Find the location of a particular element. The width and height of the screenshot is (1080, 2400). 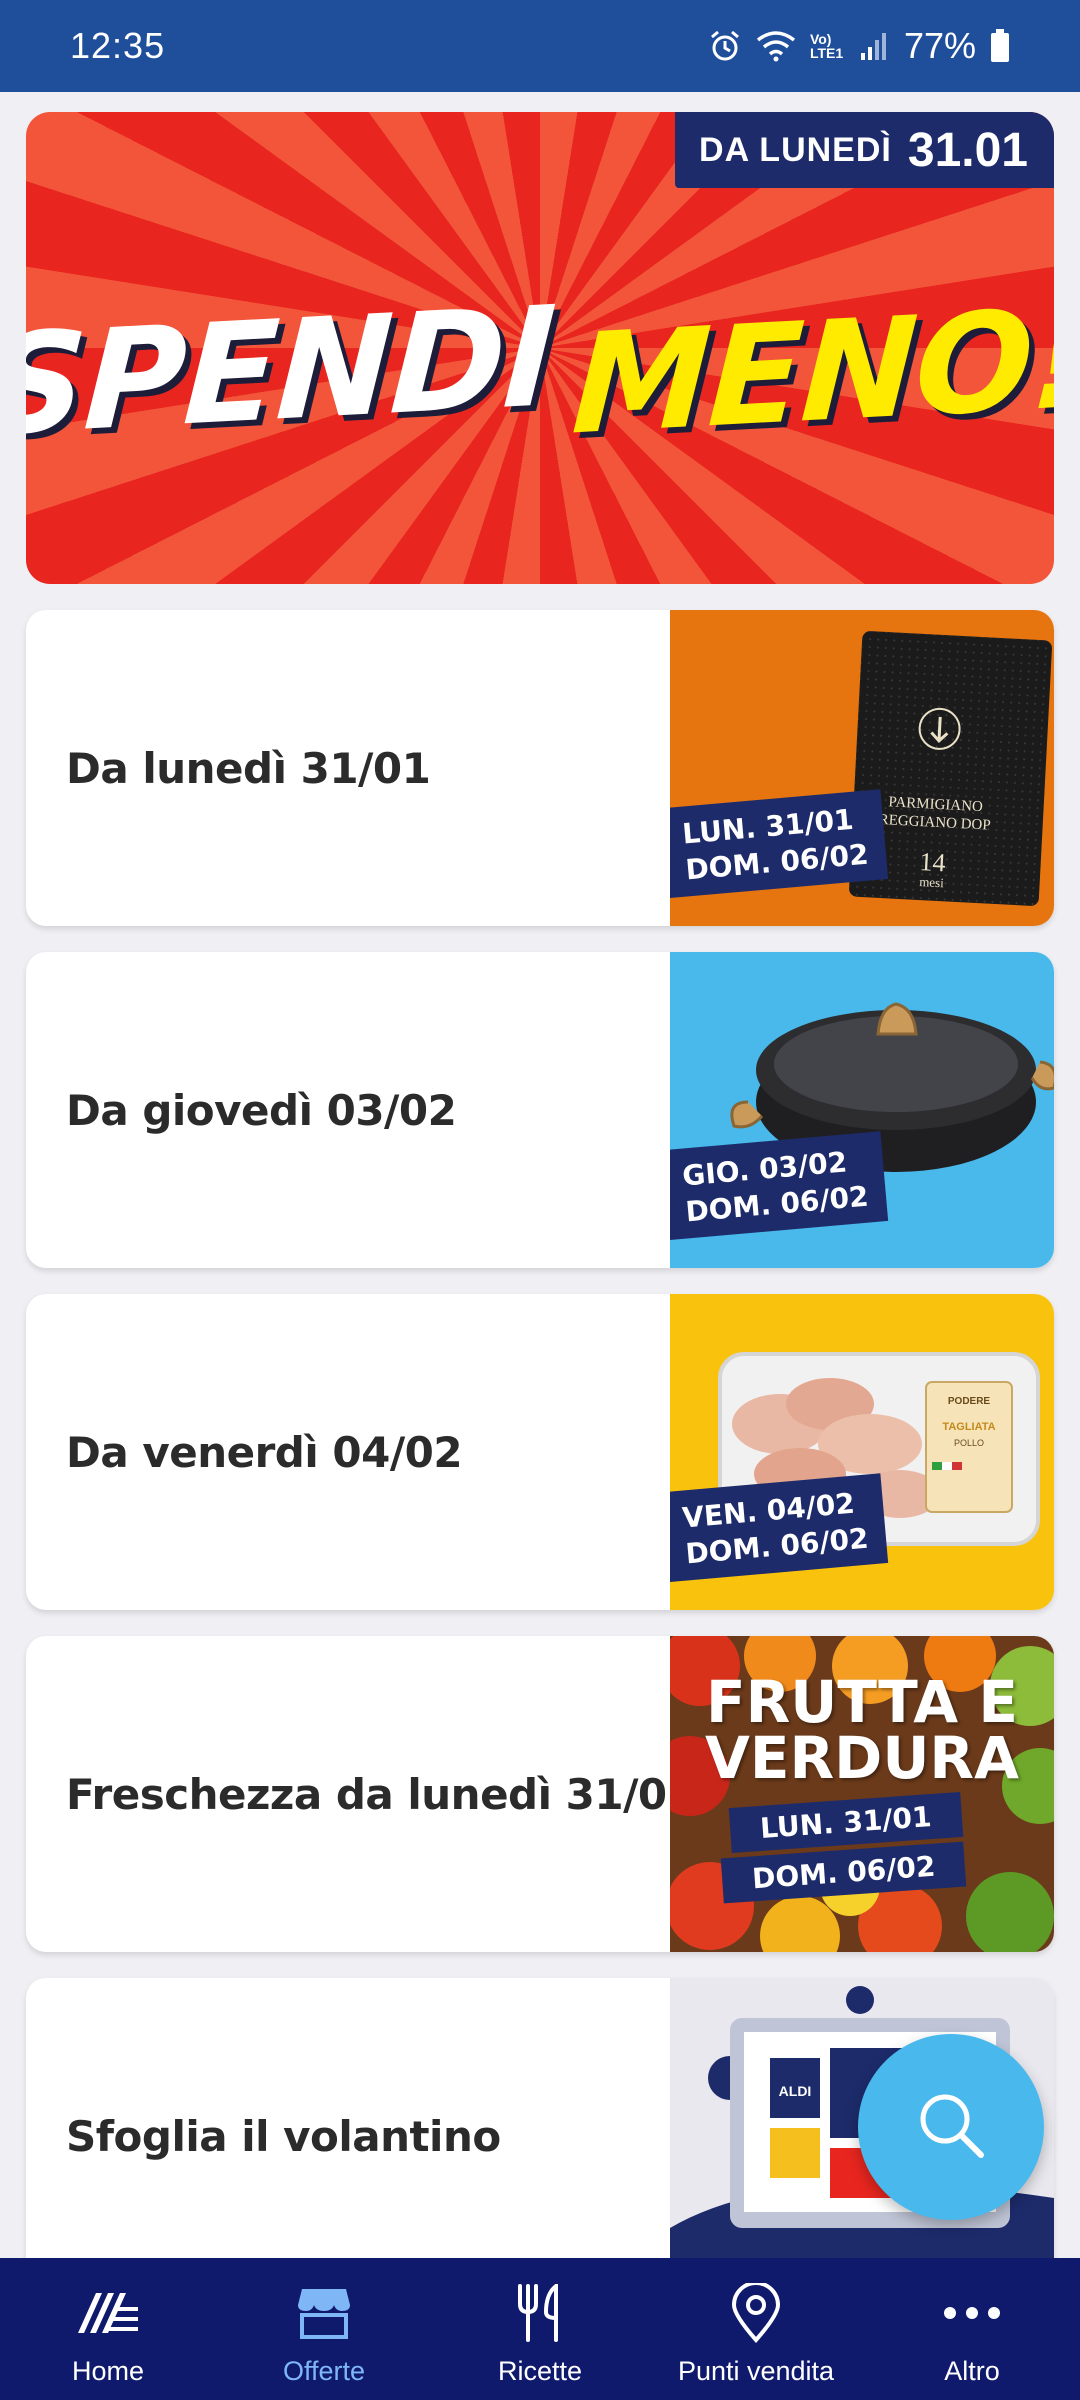

aldi-brand-text: ALDI is located at coordinates (795, 2091).